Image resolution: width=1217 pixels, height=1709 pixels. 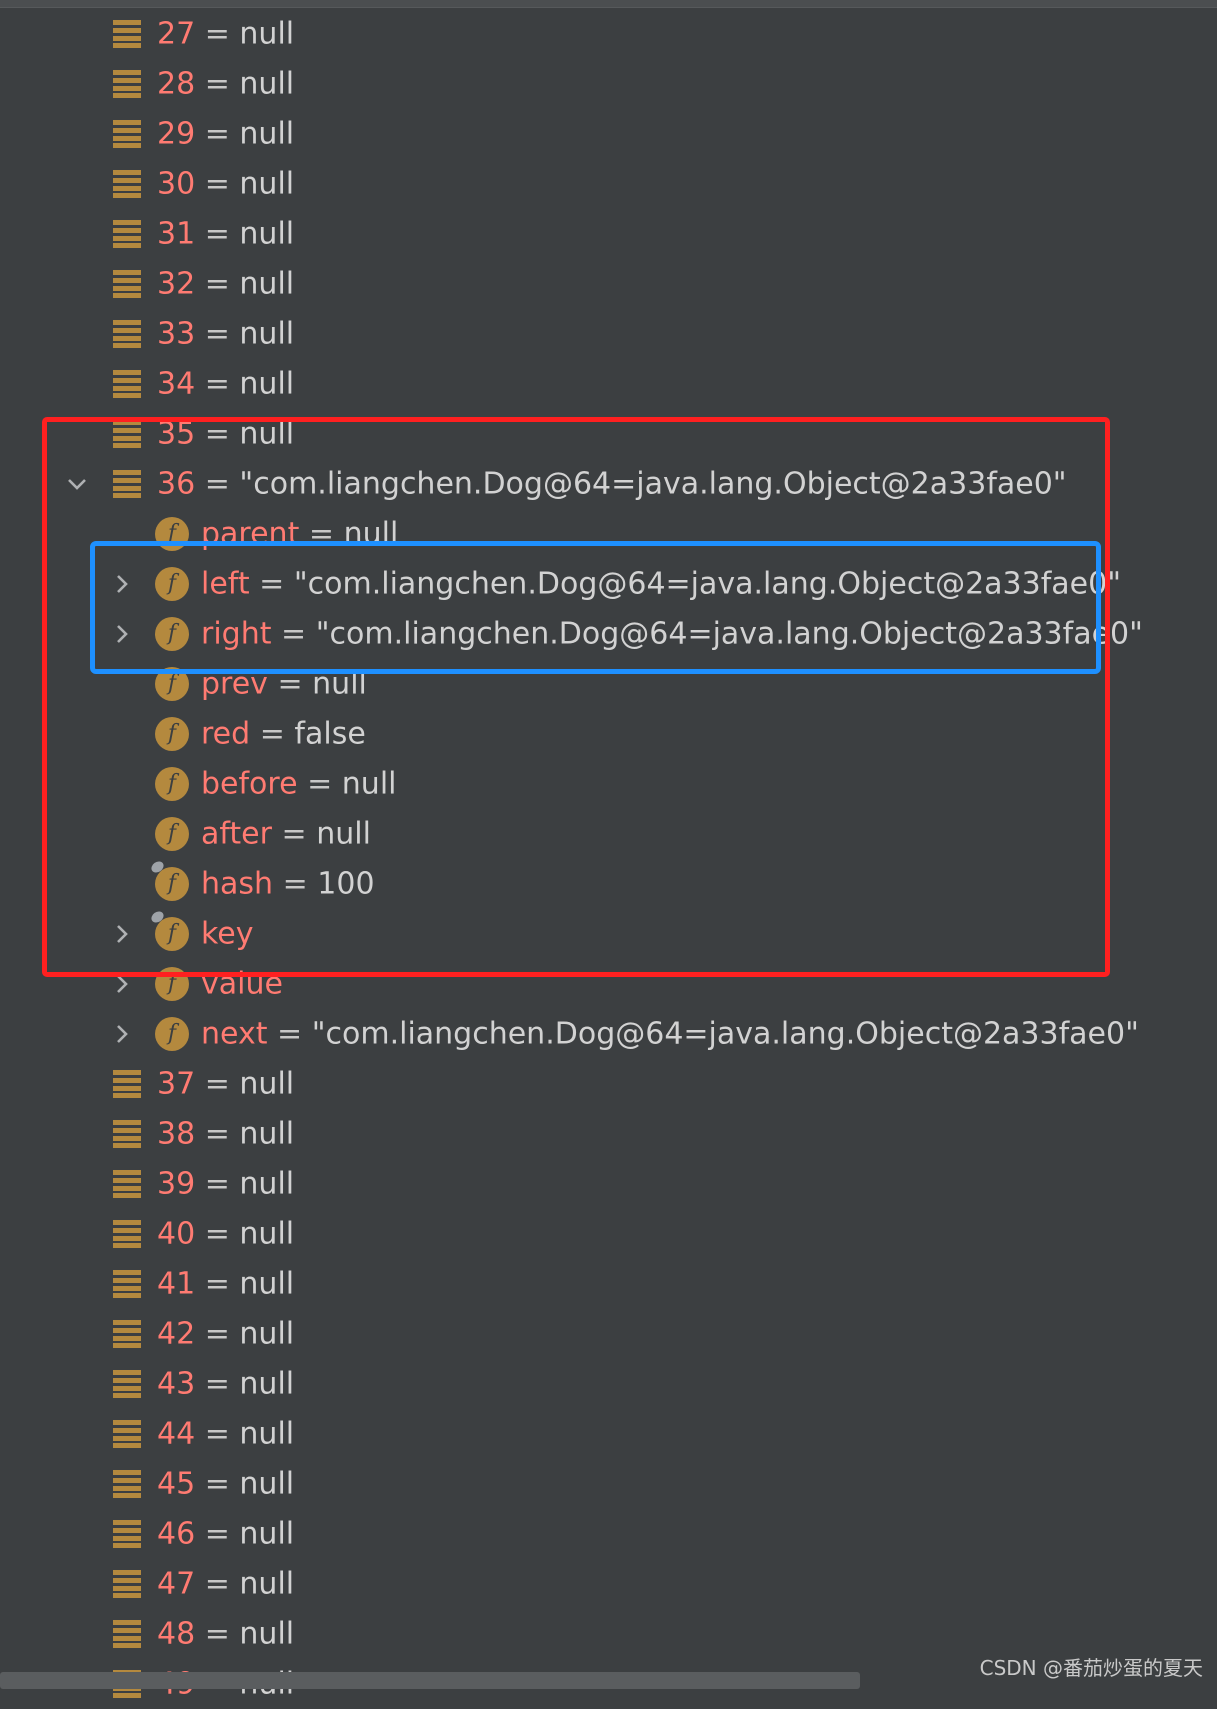 I want to click on row-text: 33 = null, so click(x=225, y=334).